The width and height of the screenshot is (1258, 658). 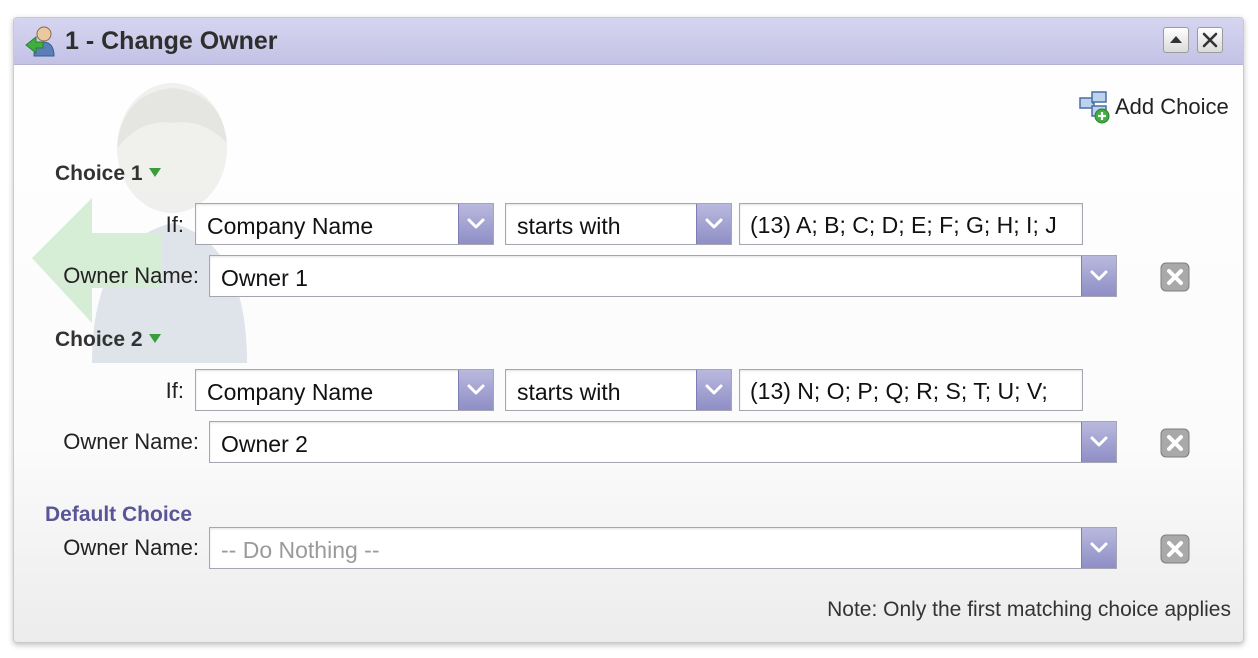 I want to click on choice-2-value-text: (13) N; O; P; Q; R; S; T; U; V;, so click(x=899, y=391).